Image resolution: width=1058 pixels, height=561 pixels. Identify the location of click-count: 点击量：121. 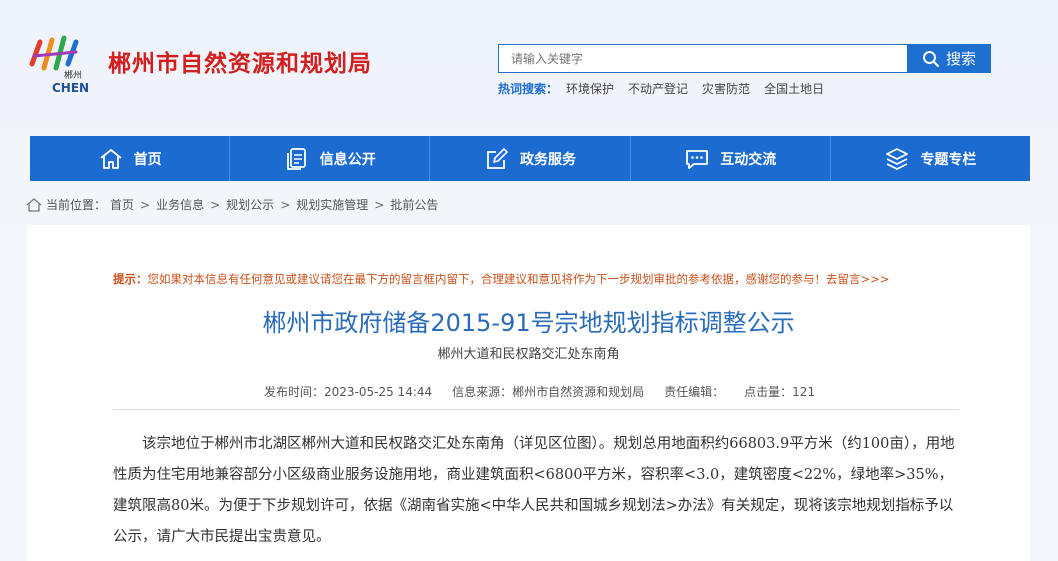
(780, 392).